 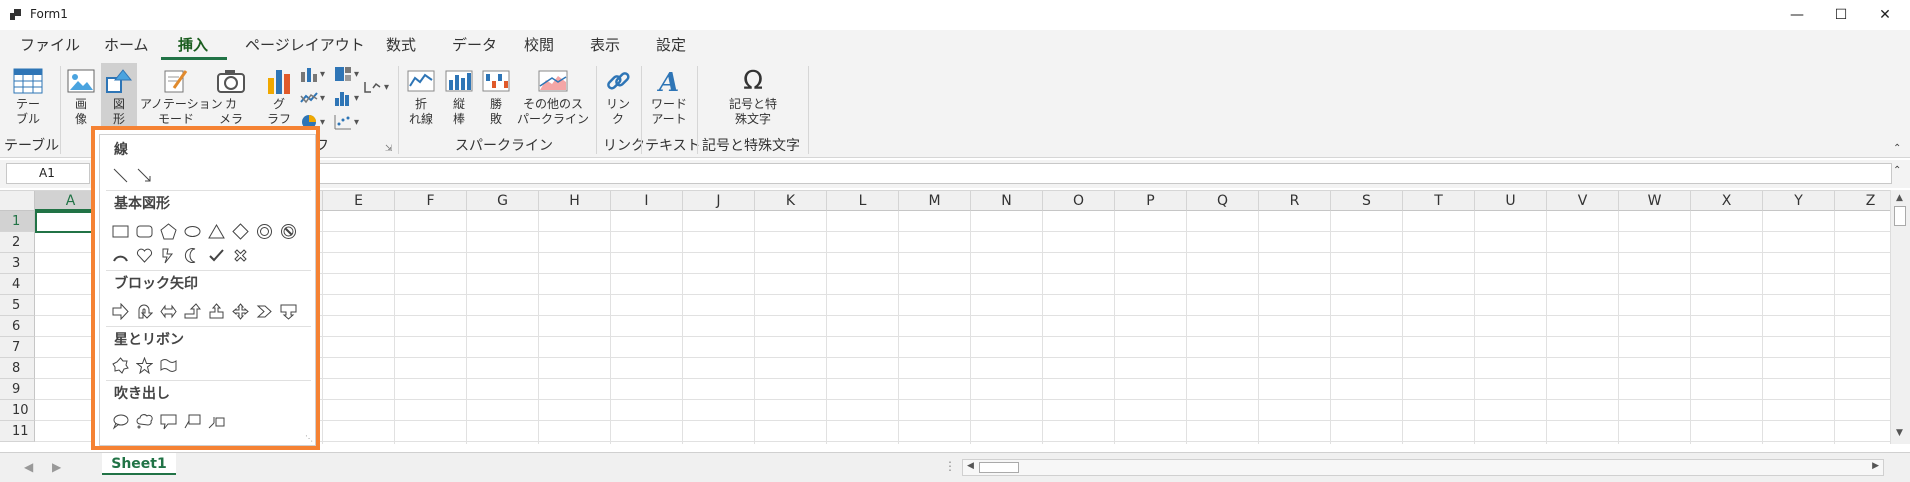 I want to click on down-arrow-callout-shape-icon, so click(x=288, y=311).